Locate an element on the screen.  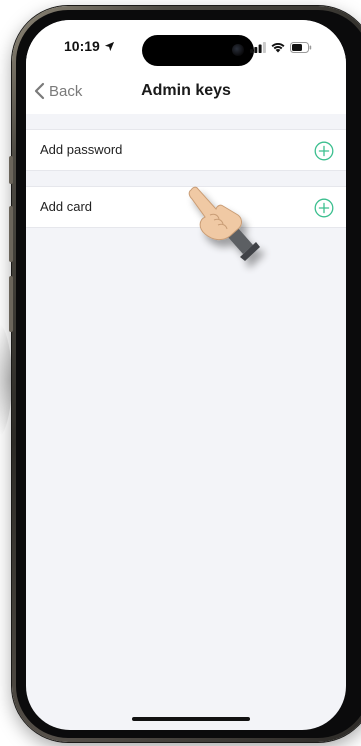
add-card-label: Add card is located at coordinates (66, 206).